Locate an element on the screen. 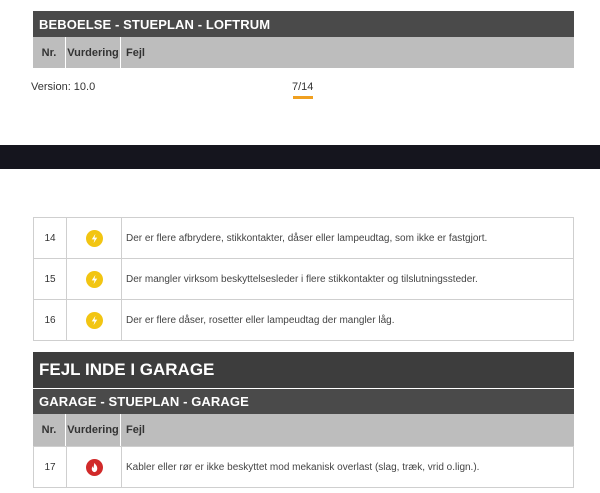 Image resolution: width=600 pixels, height=493 pixels. page-indicator-underline is located at coordinates (303, 97).